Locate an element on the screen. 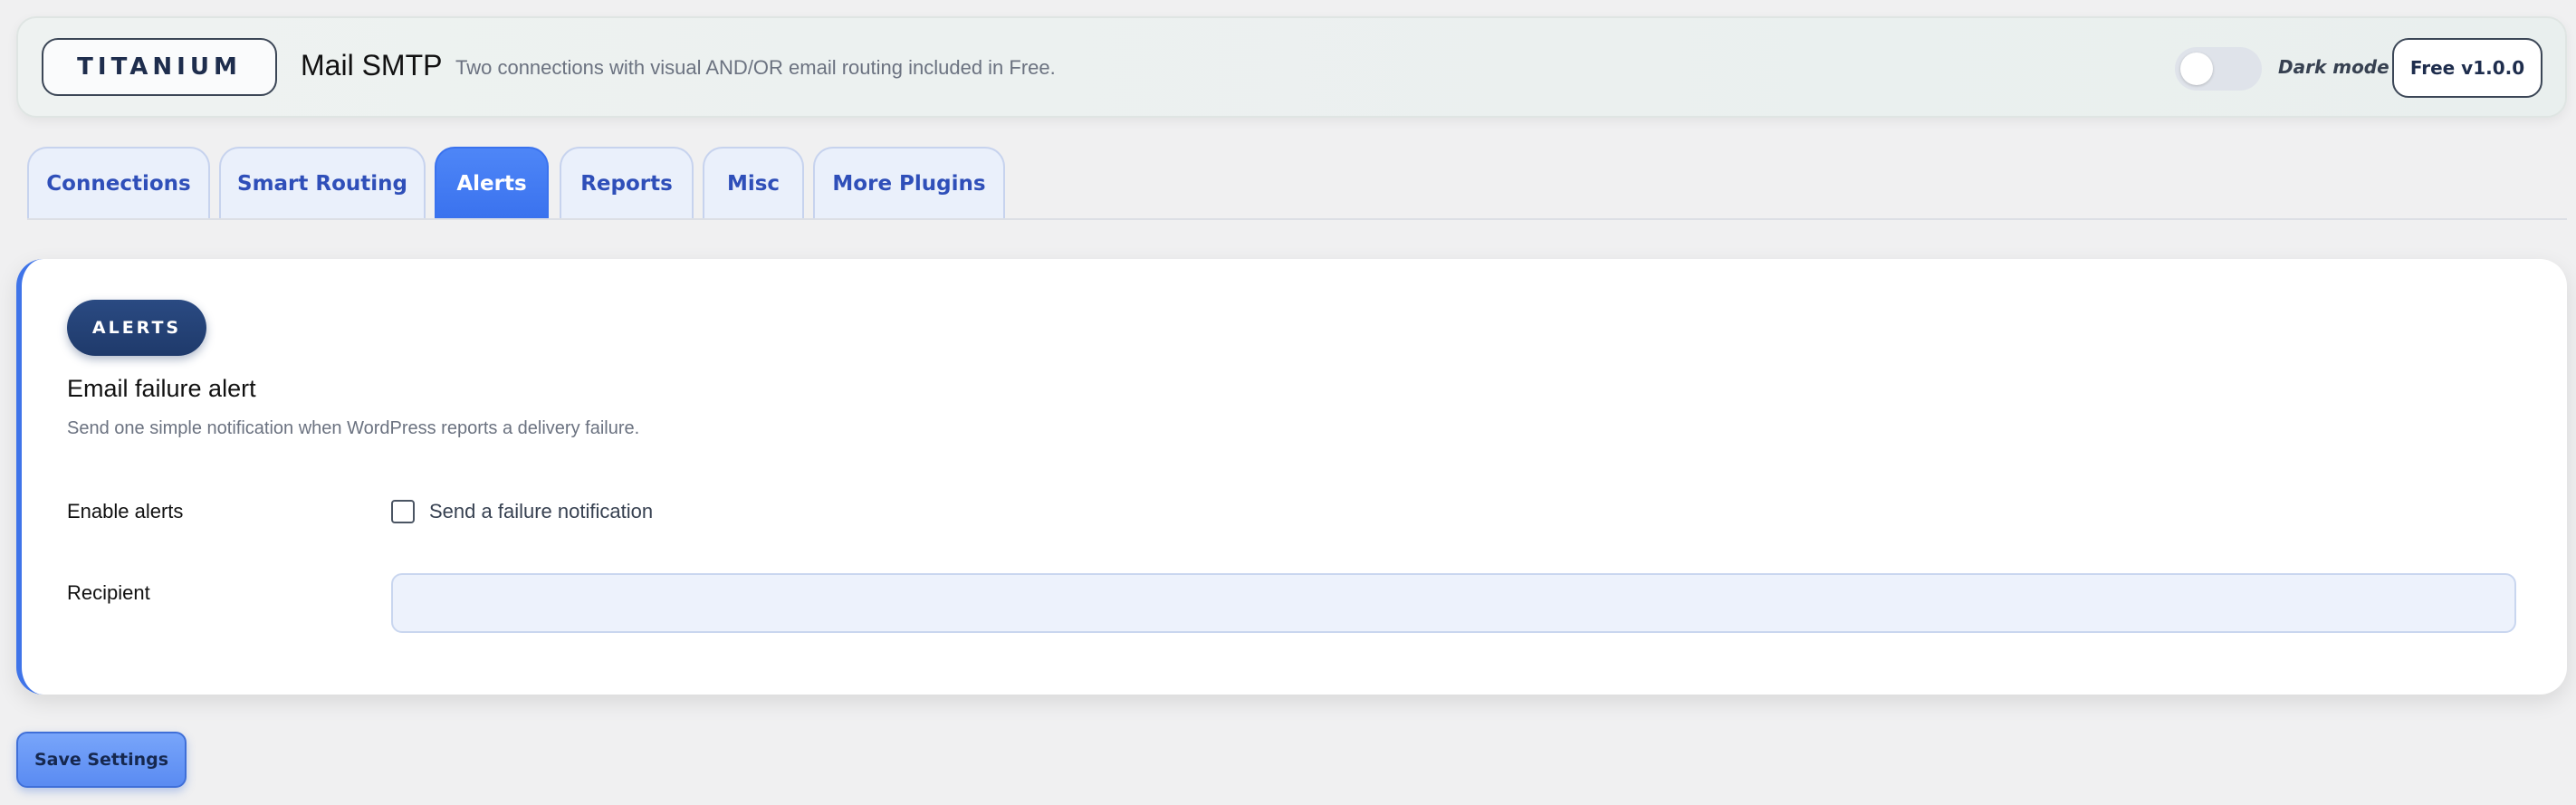  tabs-divider is located at coordinates (1297, 219).